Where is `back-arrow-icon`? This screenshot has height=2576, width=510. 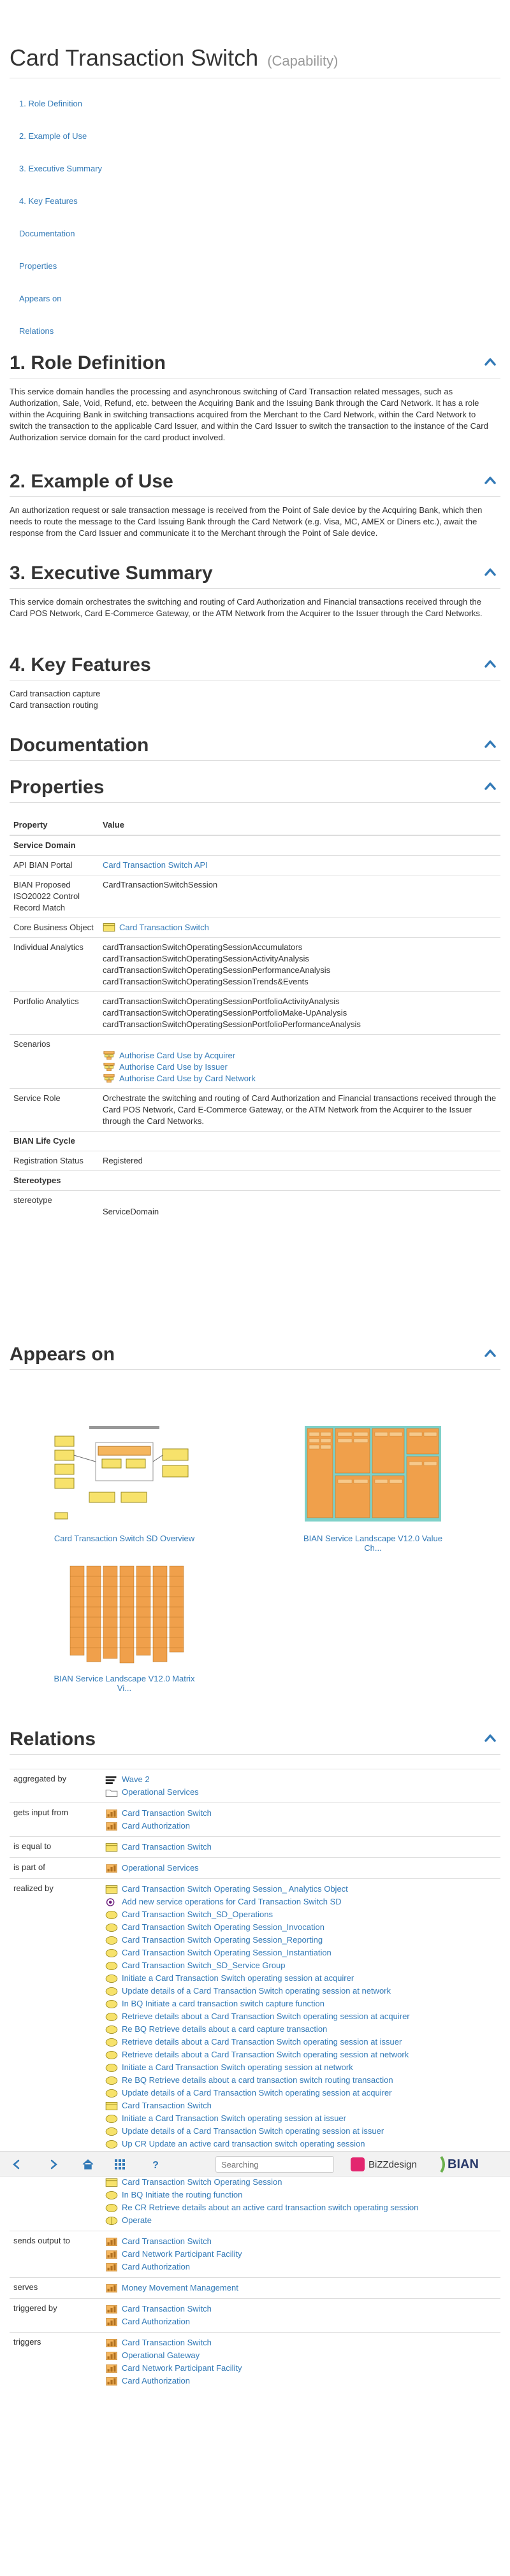
back-arrow-icon is located at coordinates (16, 2164).